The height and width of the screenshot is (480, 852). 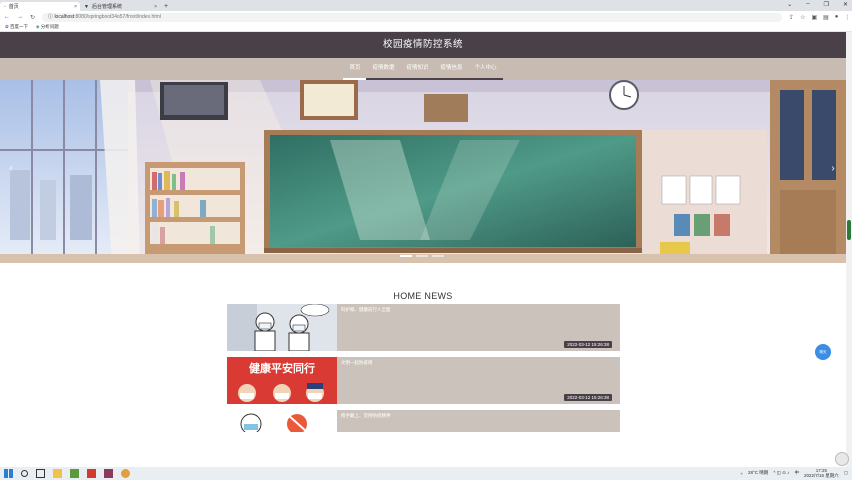 What do you see at coordinates (50, 17) in the screenshot?
I see `info-icon: ⓘ` at bounding box center [50, 17].